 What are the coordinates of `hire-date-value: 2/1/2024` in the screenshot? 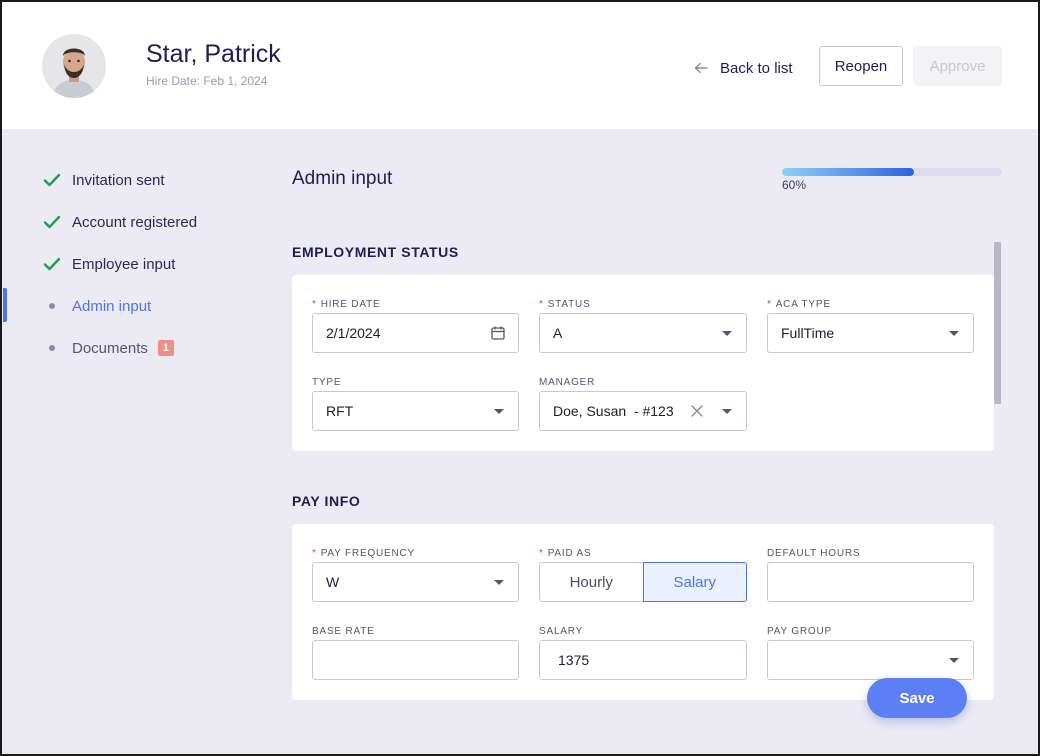 It's located at (353, 333).